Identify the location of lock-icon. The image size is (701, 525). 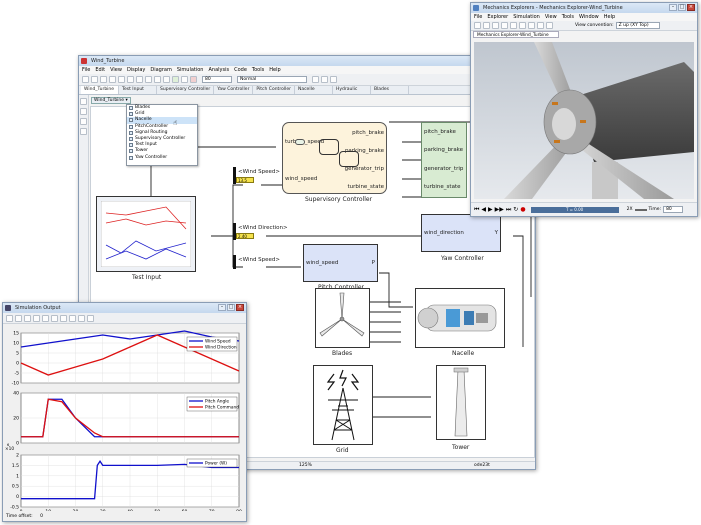
(90, 318).